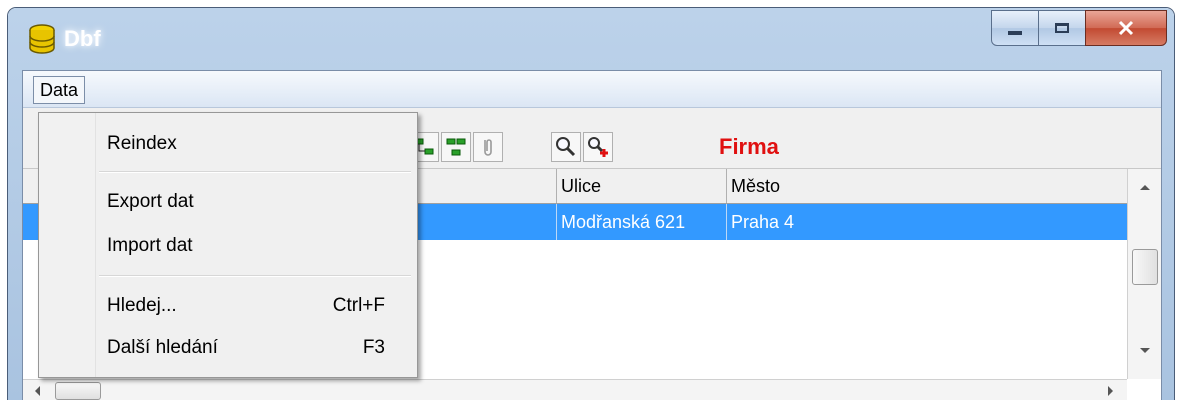 This screenshot has width=1182, height=400. Describe the element at coordinates (162, 348) in the screenshot. I see `menu-item-next-search: Další hledání` at that location.